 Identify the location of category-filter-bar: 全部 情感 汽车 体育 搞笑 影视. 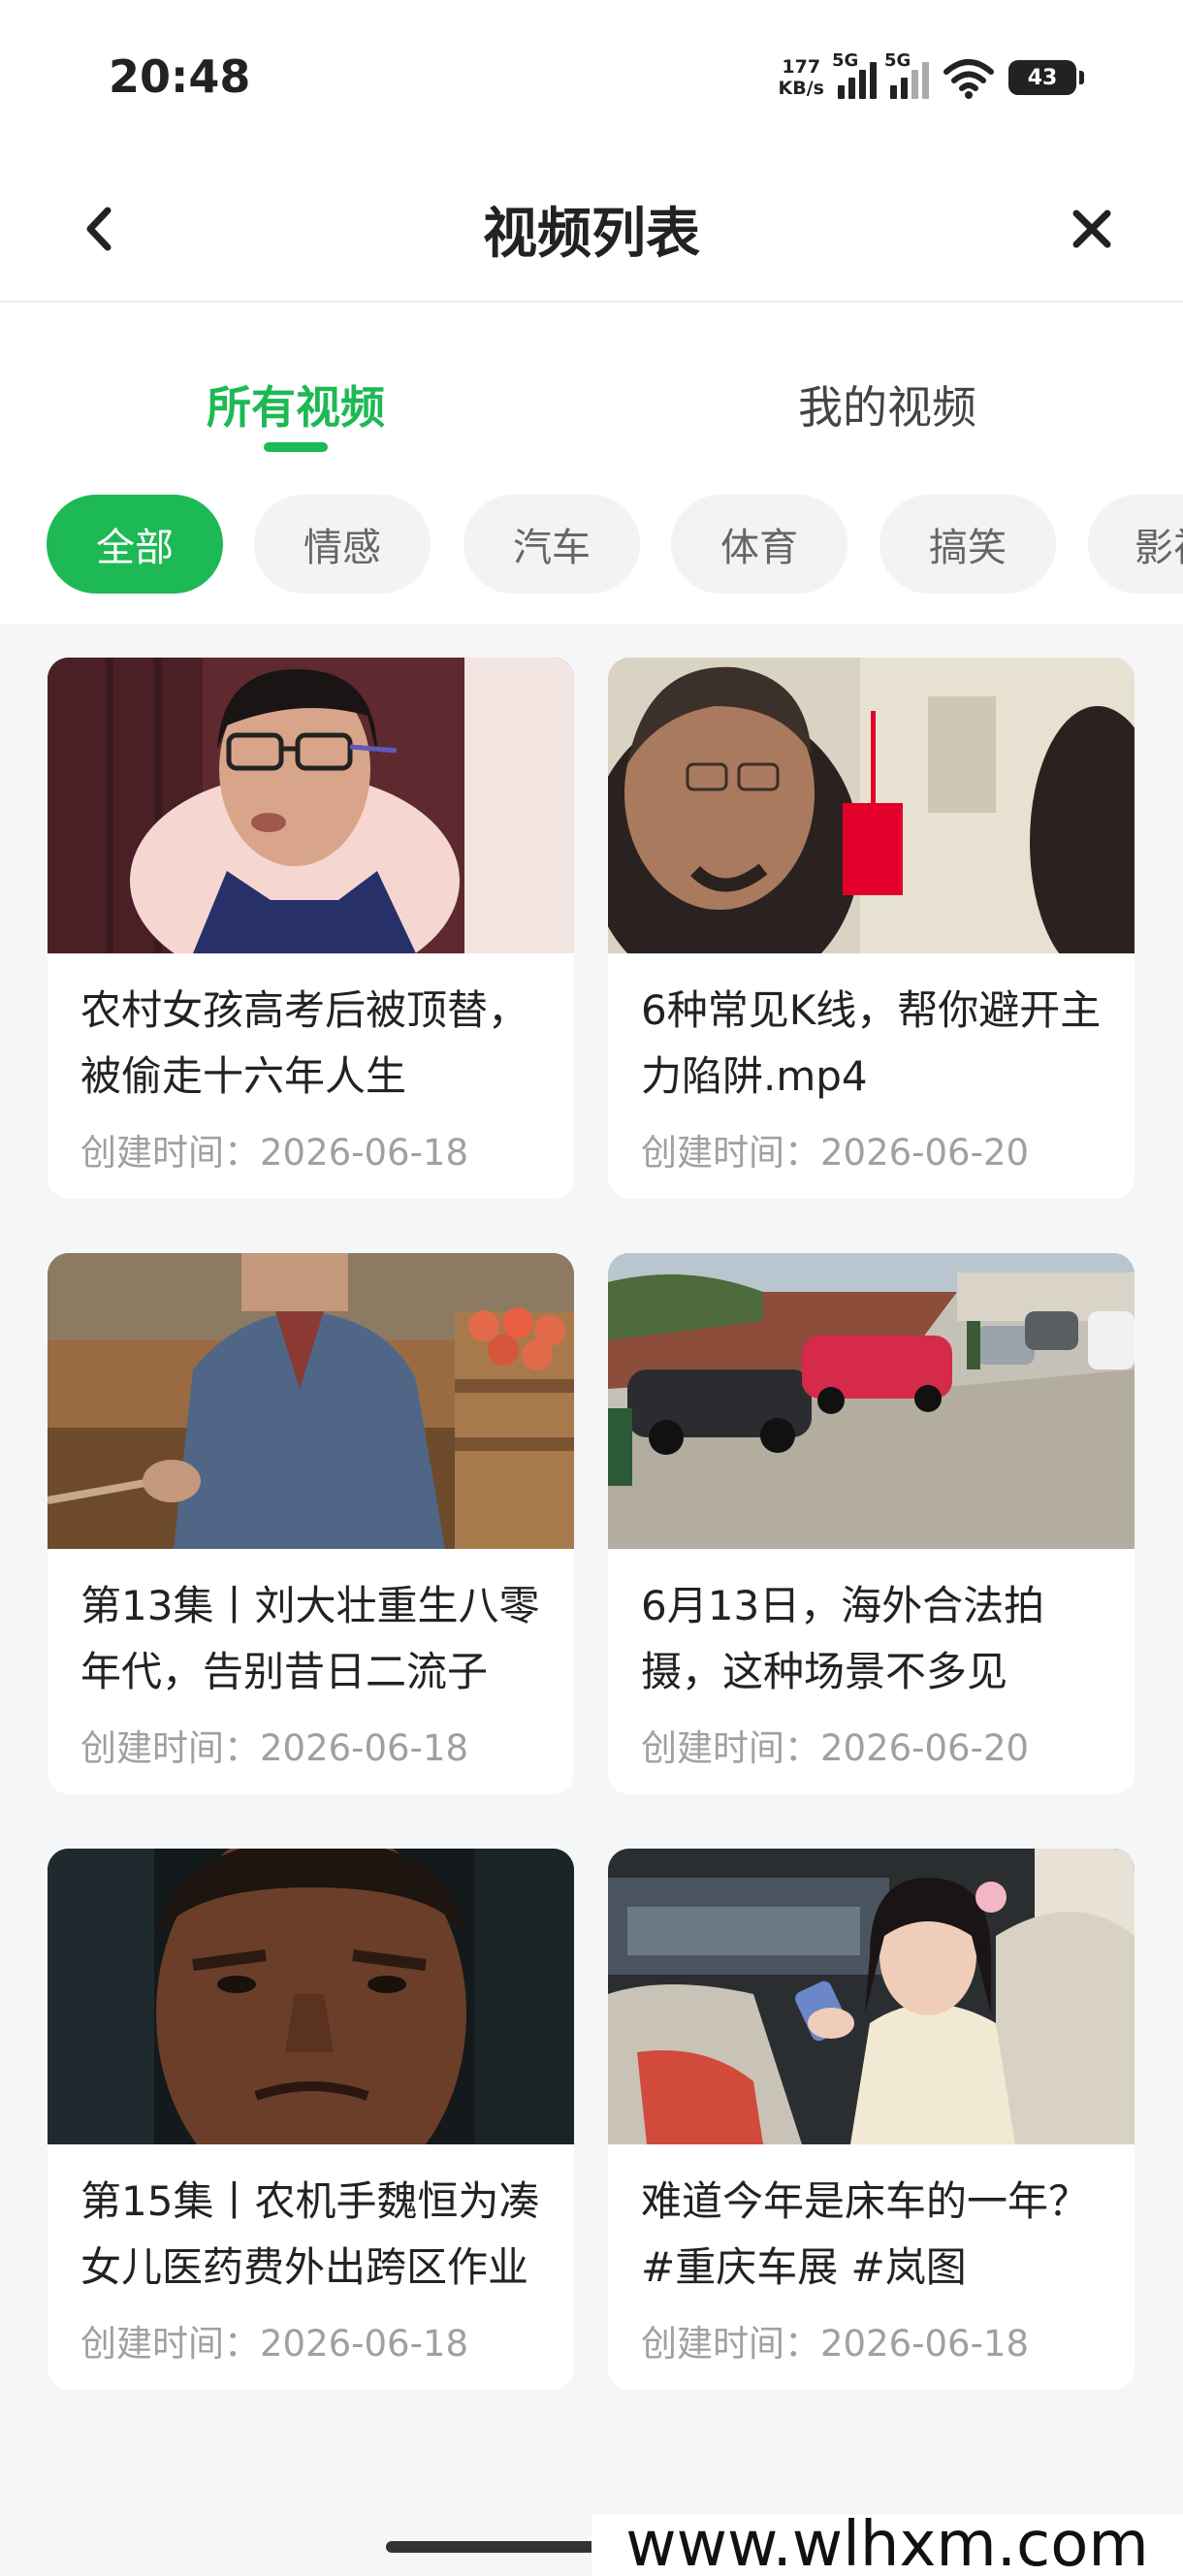
(591, 547).